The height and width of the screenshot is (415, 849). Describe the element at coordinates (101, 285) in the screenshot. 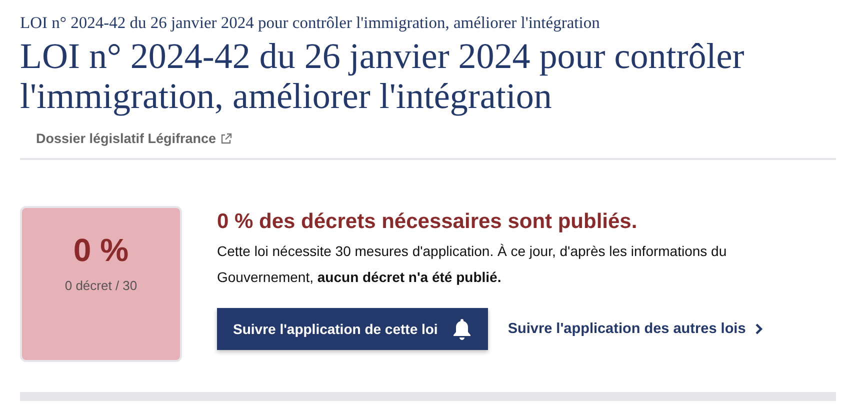

I see `decree-count: 0 décret / 30` at that location.